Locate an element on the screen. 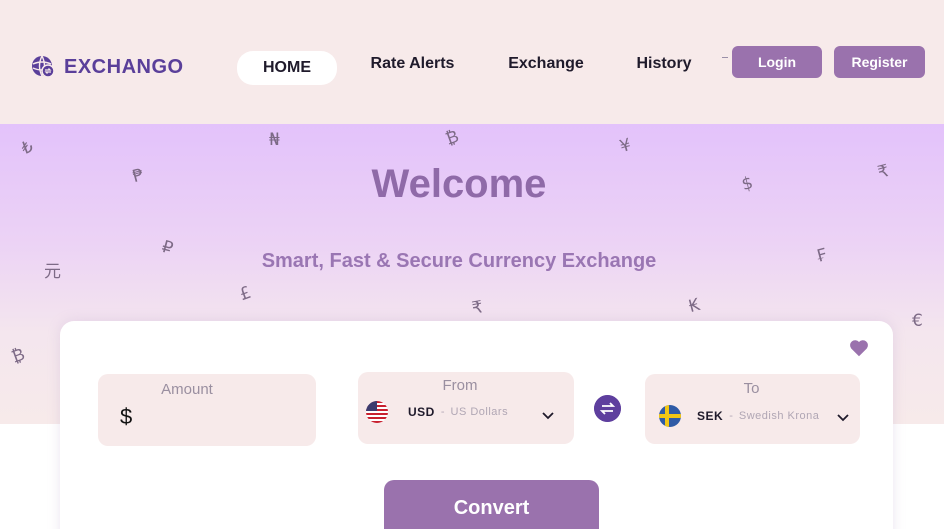 Image resolution: width=944 pixels, height=529 pixels. to-currency-code: SEK is located at coordinates (710, 416).